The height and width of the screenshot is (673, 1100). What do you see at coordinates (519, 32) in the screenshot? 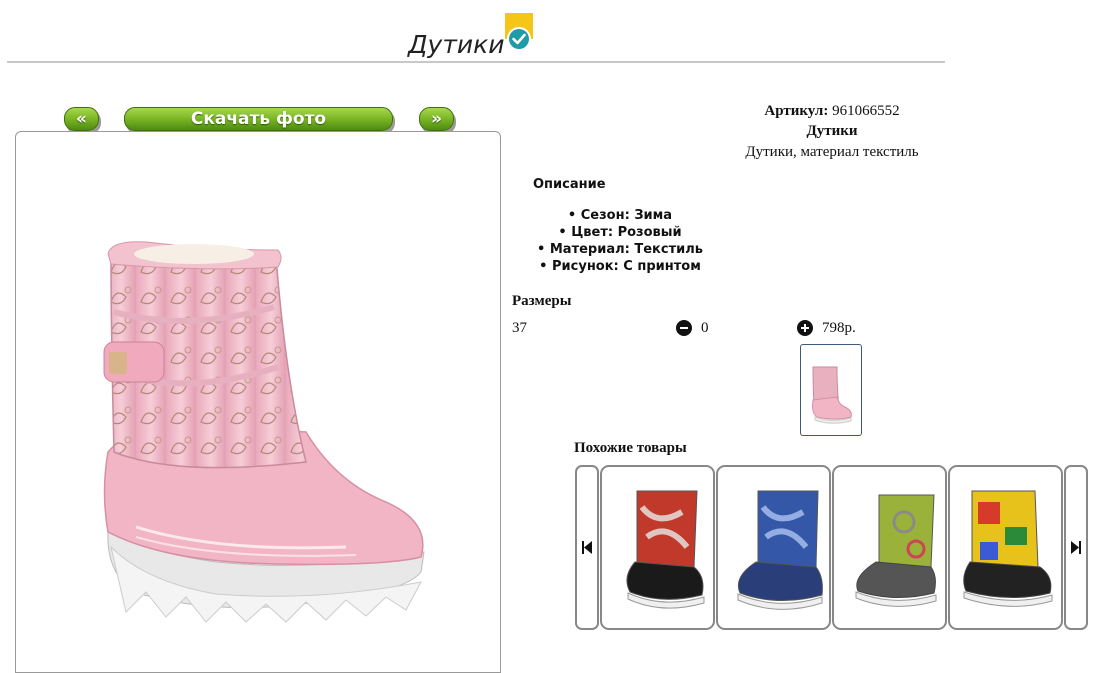
I see `verified-badge-icon` at bounding box center [519, 32].